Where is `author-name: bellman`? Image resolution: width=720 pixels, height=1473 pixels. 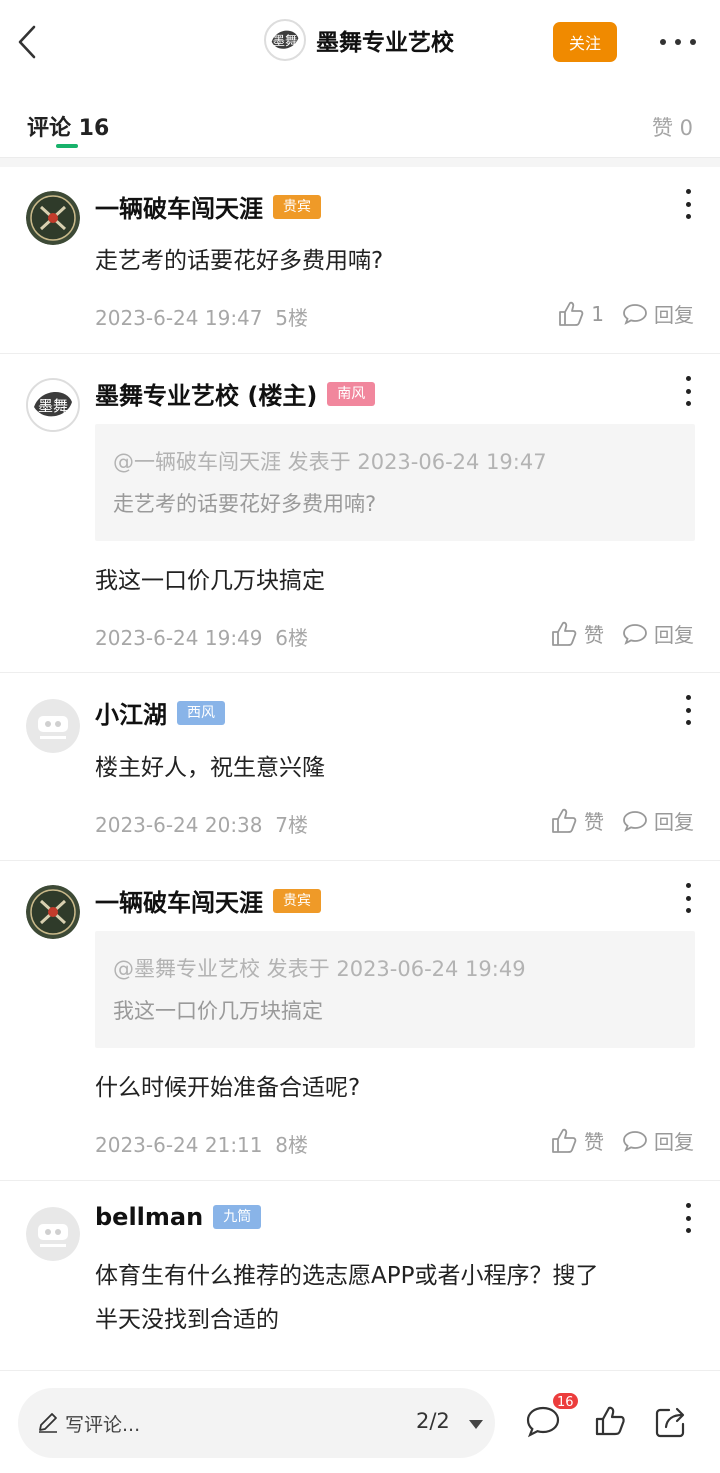 author-name: bellman is located at coordinates (149, 1217).